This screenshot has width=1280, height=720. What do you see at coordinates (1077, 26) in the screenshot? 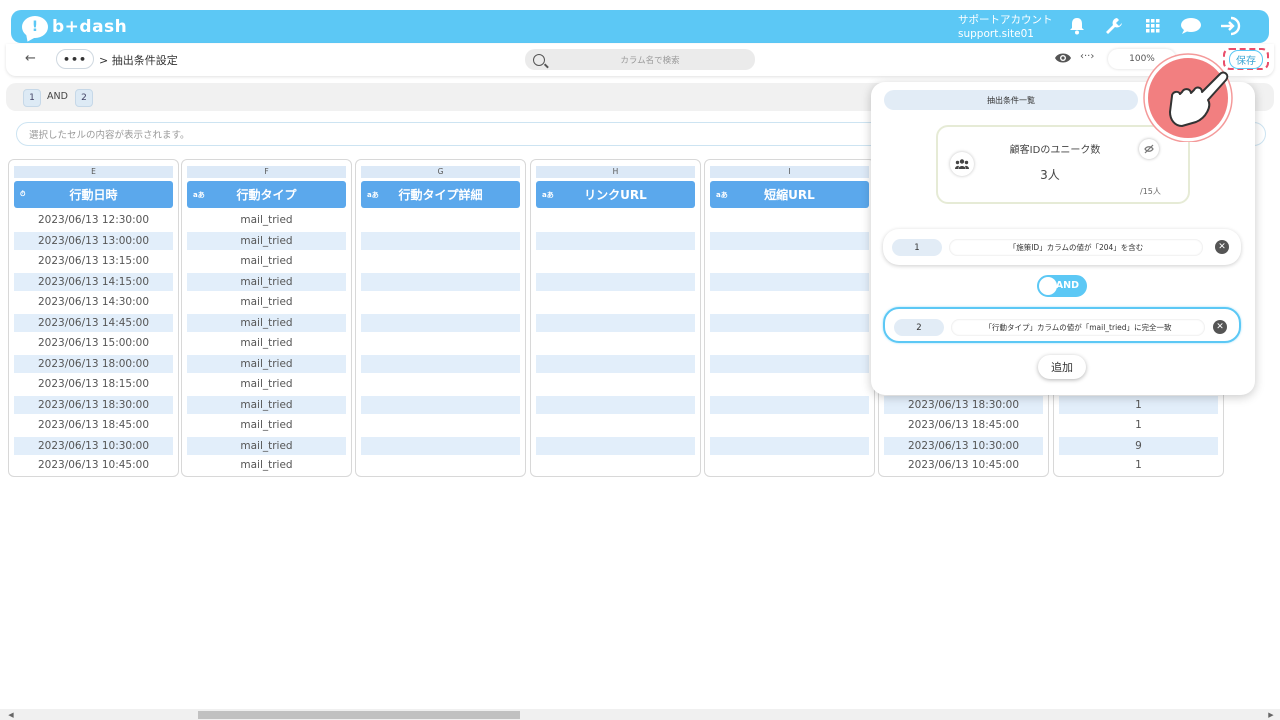
I see `bell-icon` at bounding box center [1077, 26].